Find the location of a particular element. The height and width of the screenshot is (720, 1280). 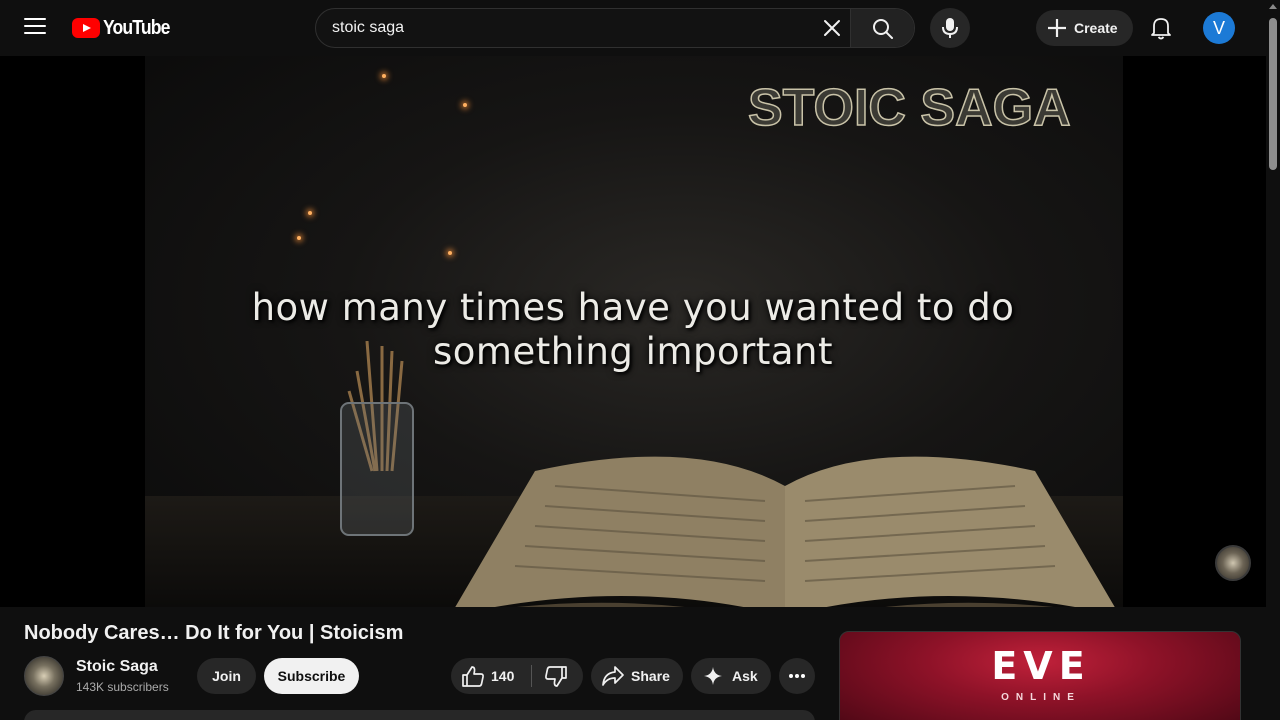

search-button is located at coordinates (882, 28).